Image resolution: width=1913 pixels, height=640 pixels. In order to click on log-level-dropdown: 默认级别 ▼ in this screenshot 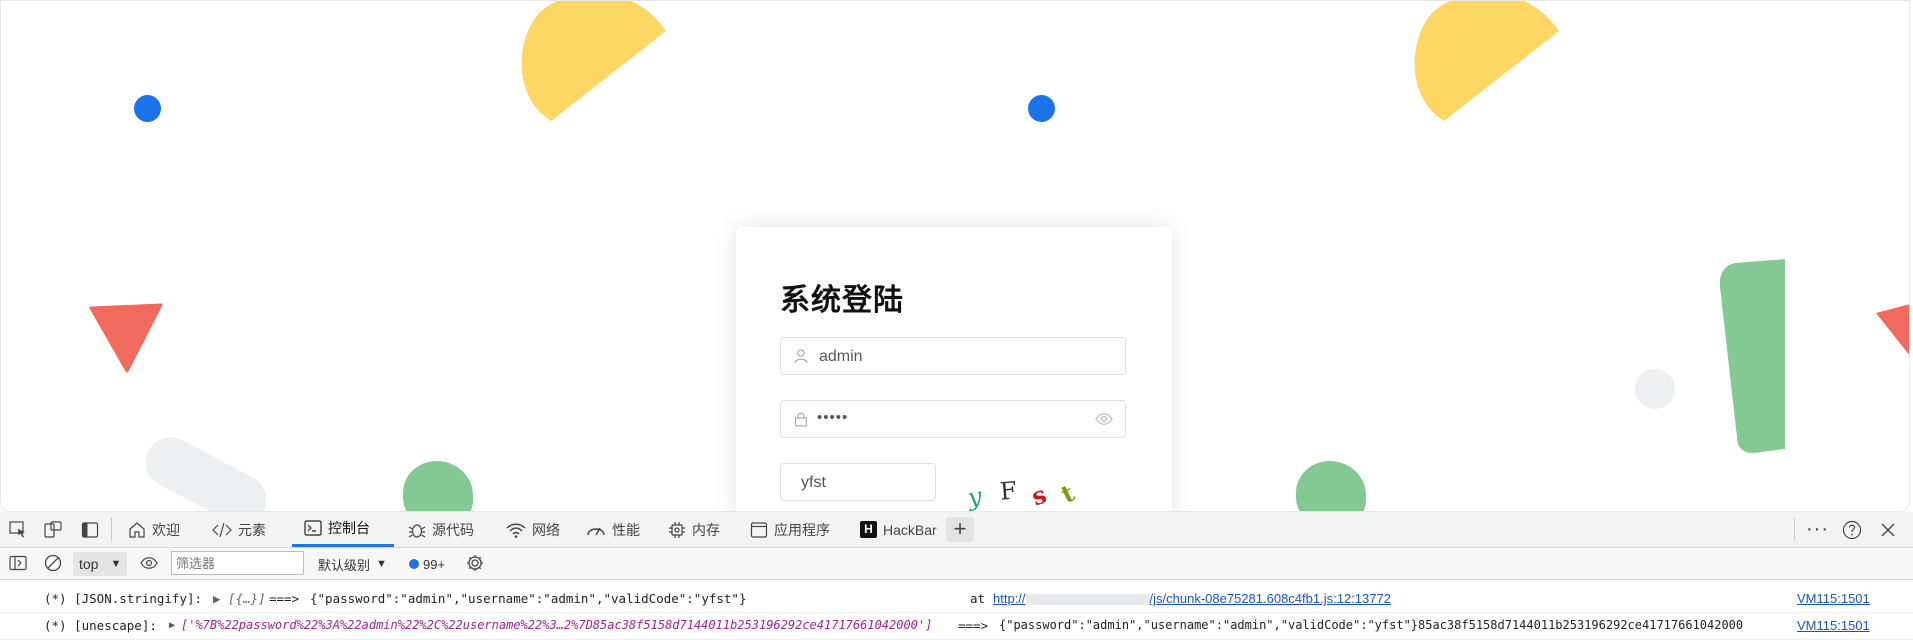, I will do `click(352, 564)`.